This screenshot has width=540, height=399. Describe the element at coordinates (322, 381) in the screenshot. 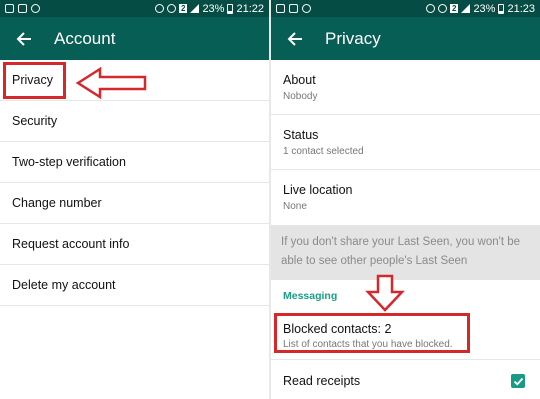

I see `setting-title: Read receipts` at that location.